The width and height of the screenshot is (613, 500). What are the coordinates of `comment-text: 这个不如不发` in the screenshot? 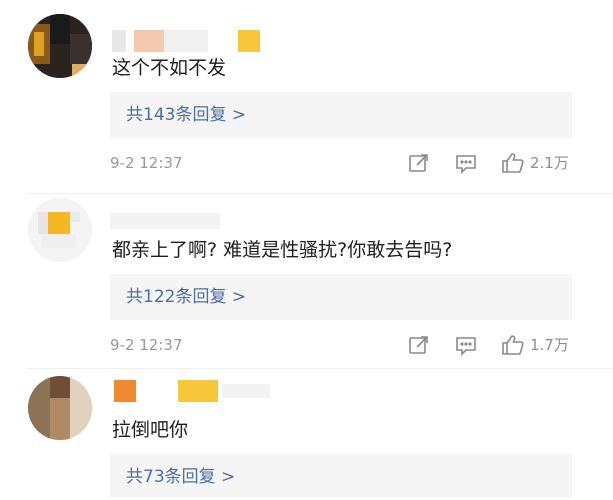 It's located at (169, 68).